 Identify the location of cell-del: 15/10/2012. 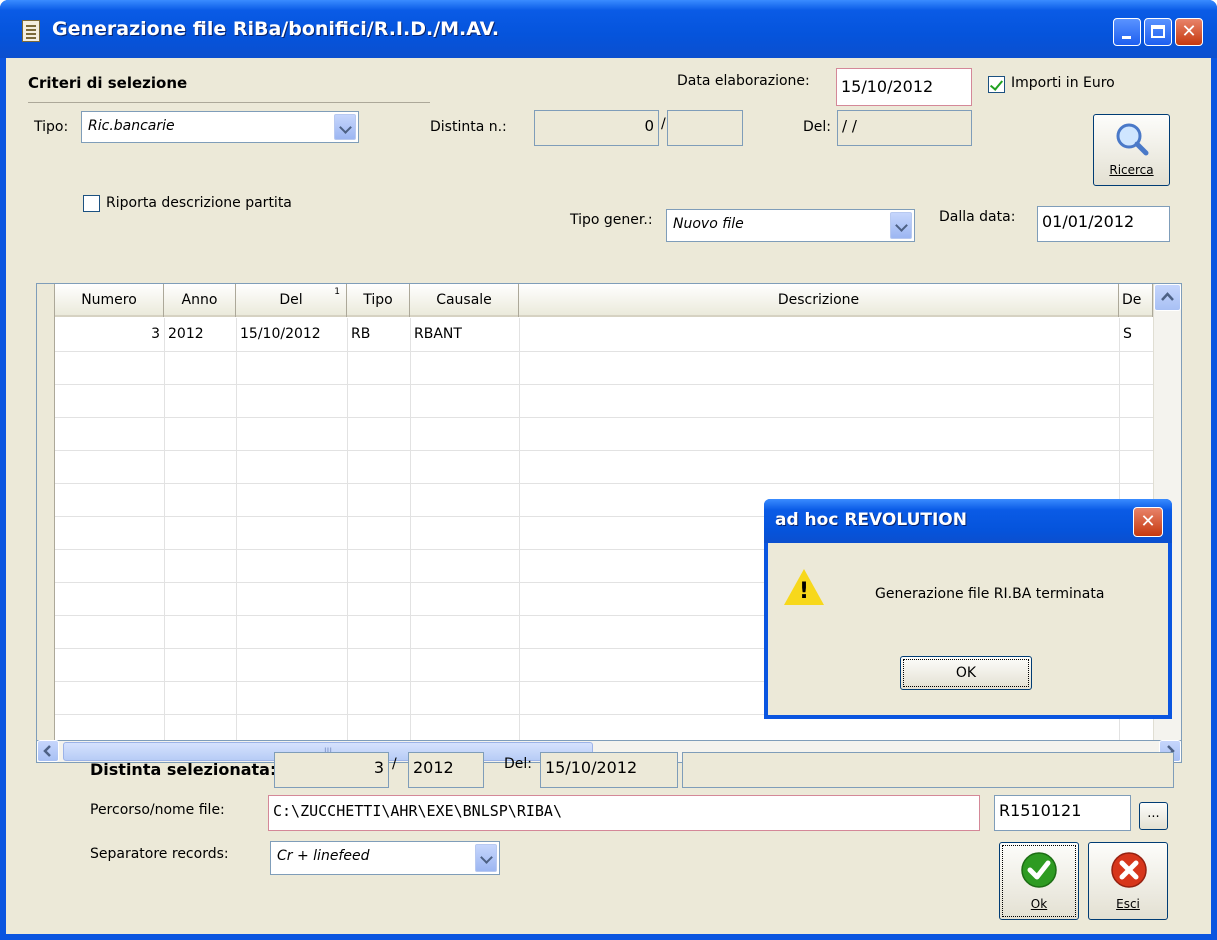
(280, 334).